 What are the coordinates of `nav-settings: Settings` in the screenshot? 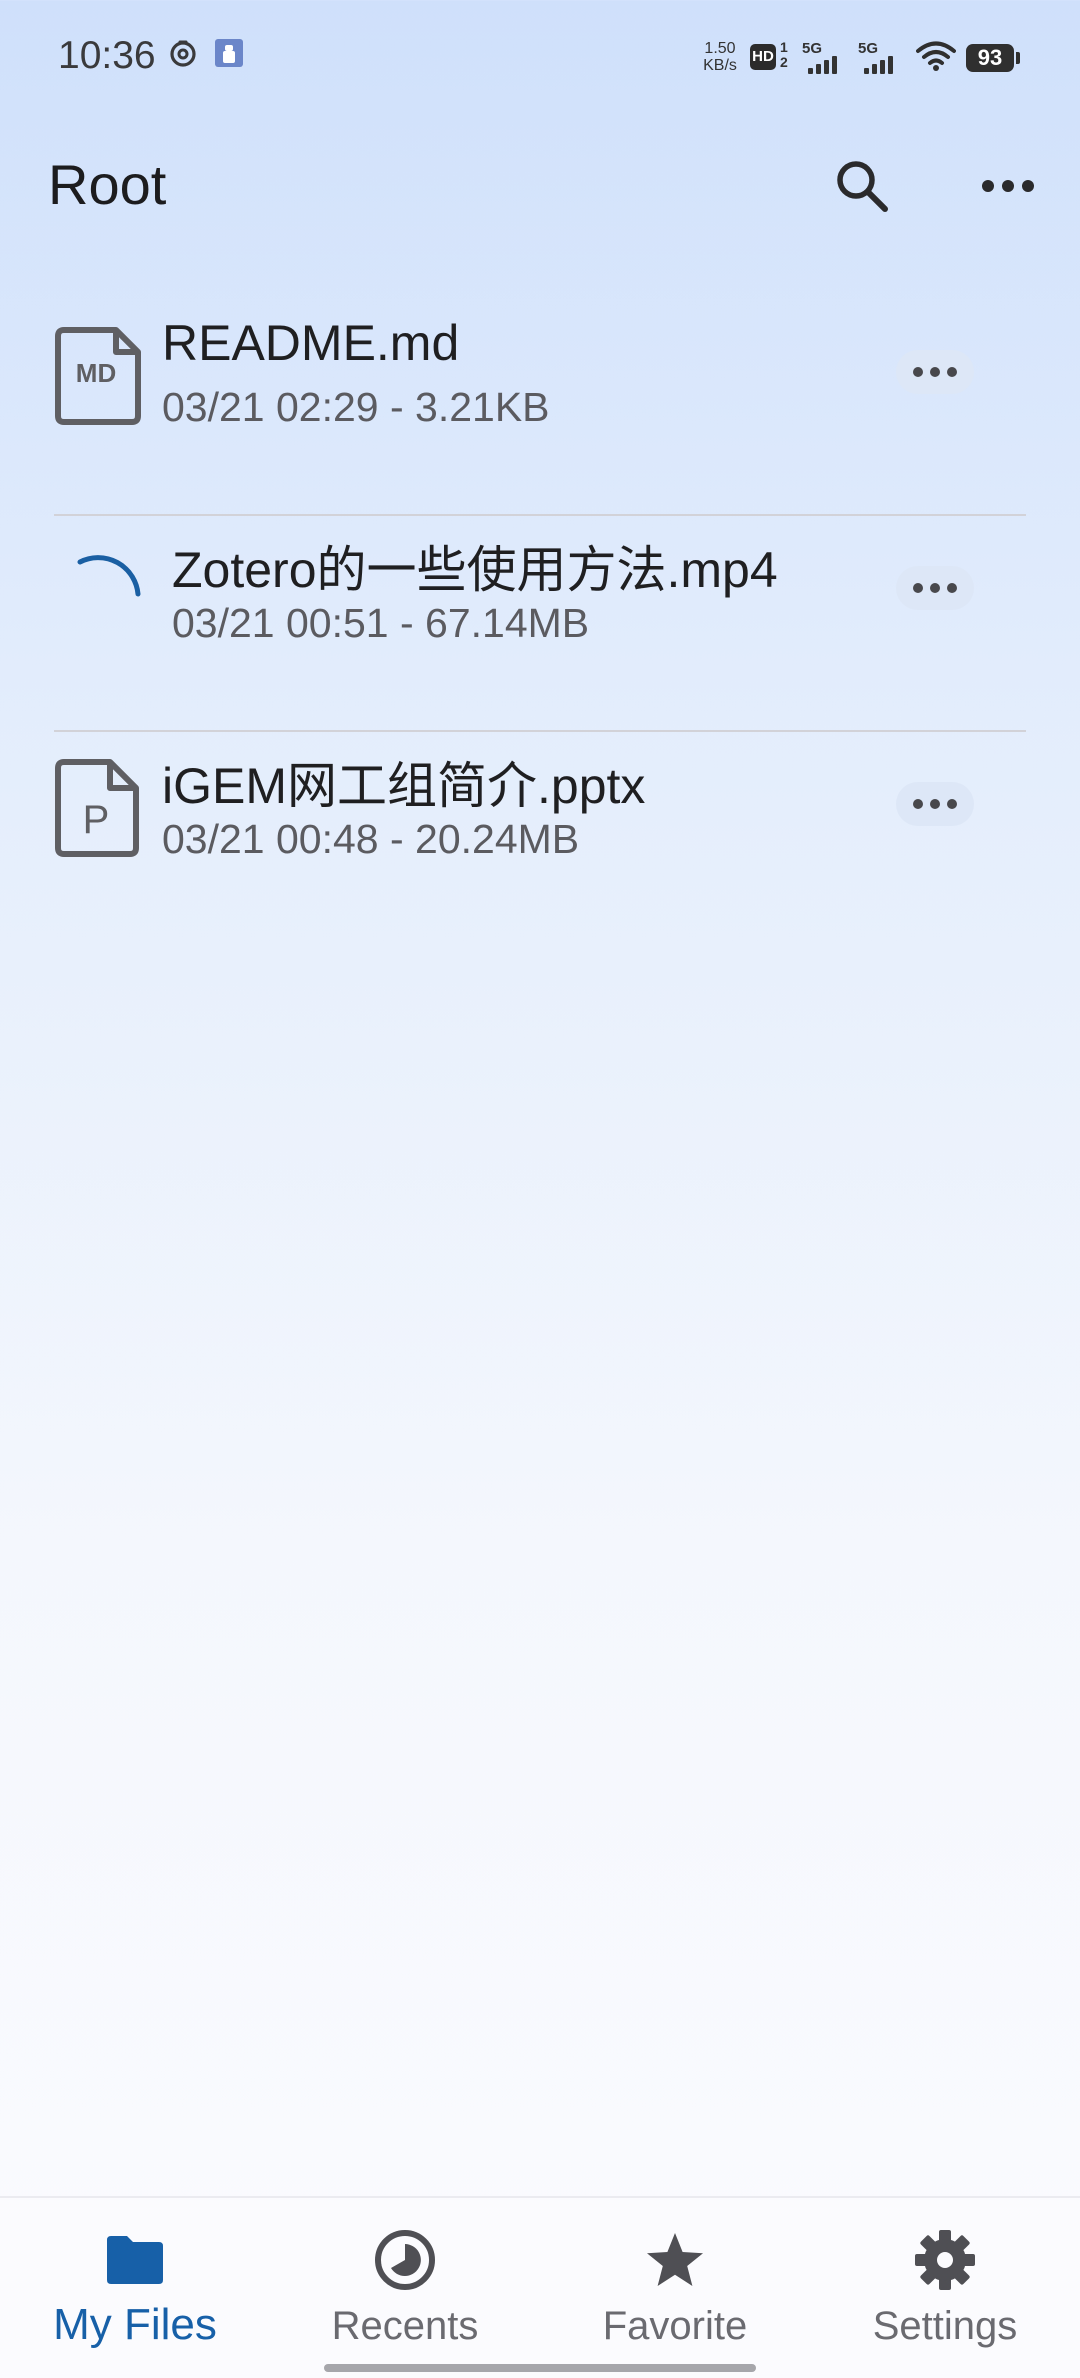 It's located at (945, 2288).